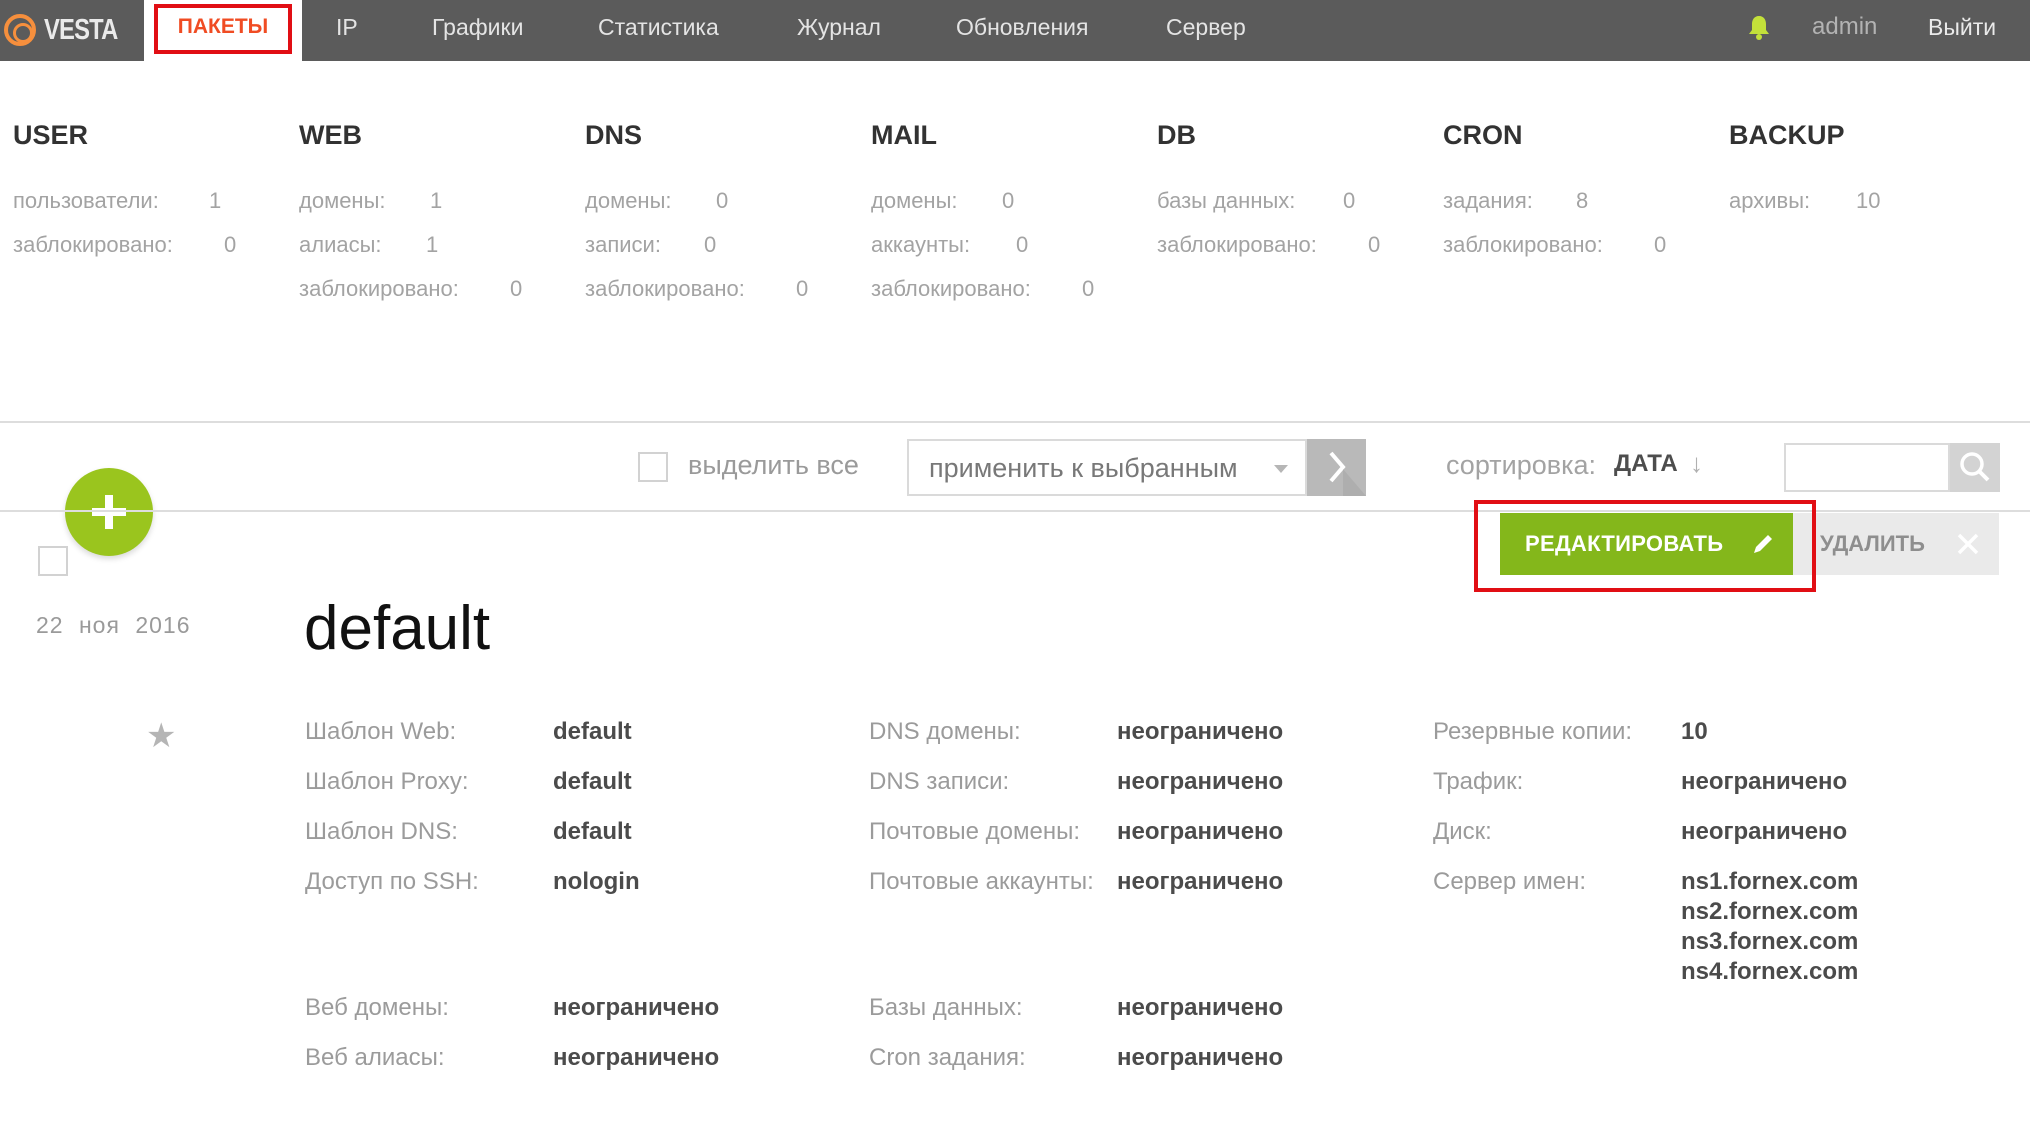 This screenshot has height=1128, width=2030. What do you see at coordinates (109, 512) in the screenshot?
I see `add-package-button` at bounding box center [109, 512].